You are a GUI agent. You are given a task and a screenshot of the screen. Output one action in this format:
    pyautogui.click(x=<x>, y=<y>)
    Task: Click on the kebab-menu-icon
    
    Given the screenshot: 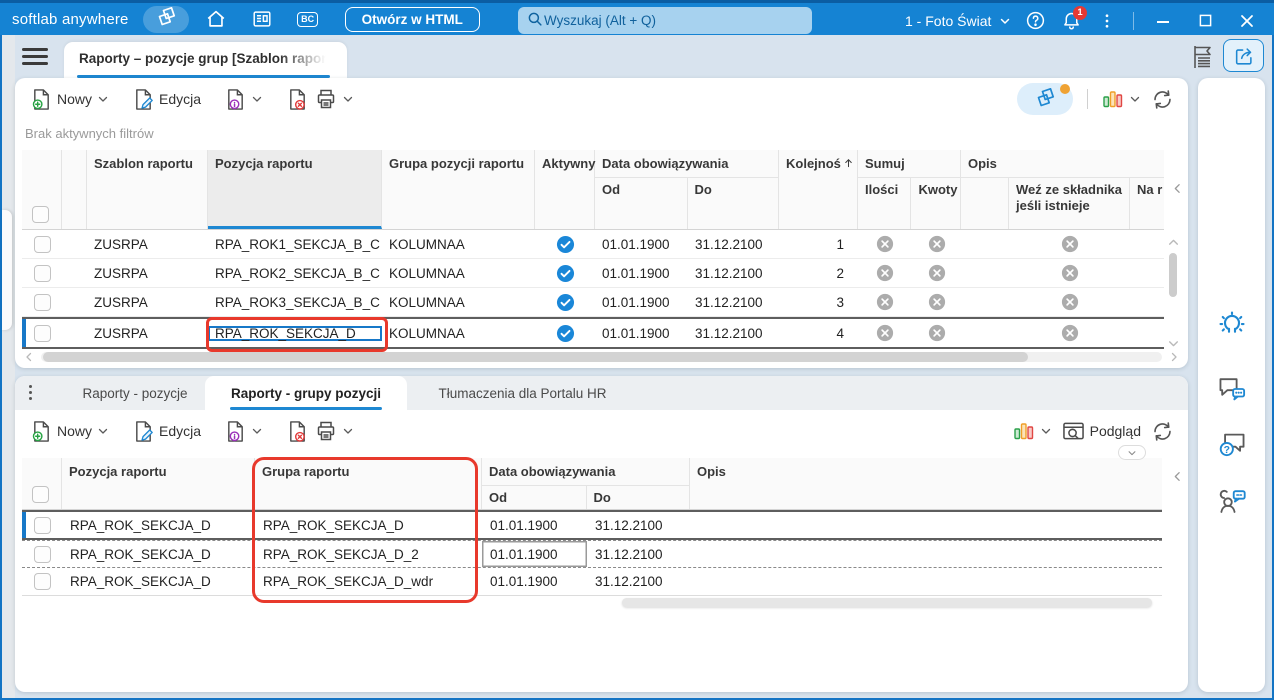 What is the action you would take?
    pyautogui.click(x=1107, y=20)
    